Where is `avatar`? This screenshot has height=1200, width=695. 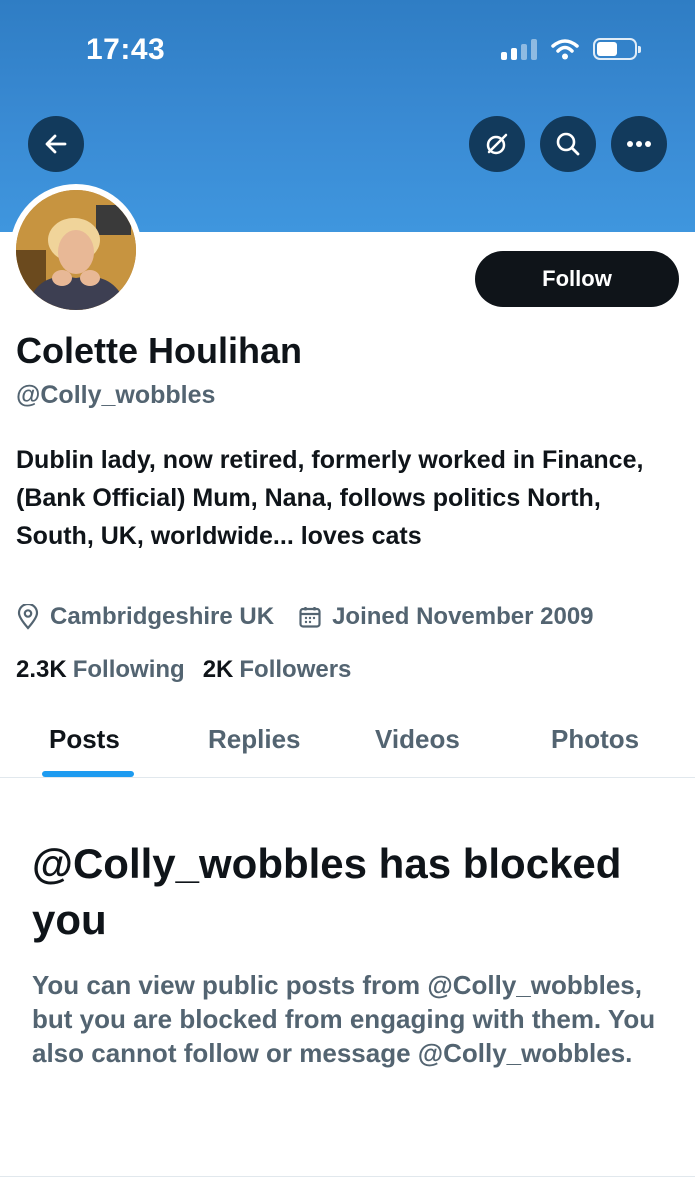 avatar is located at coordinates (76, 250).